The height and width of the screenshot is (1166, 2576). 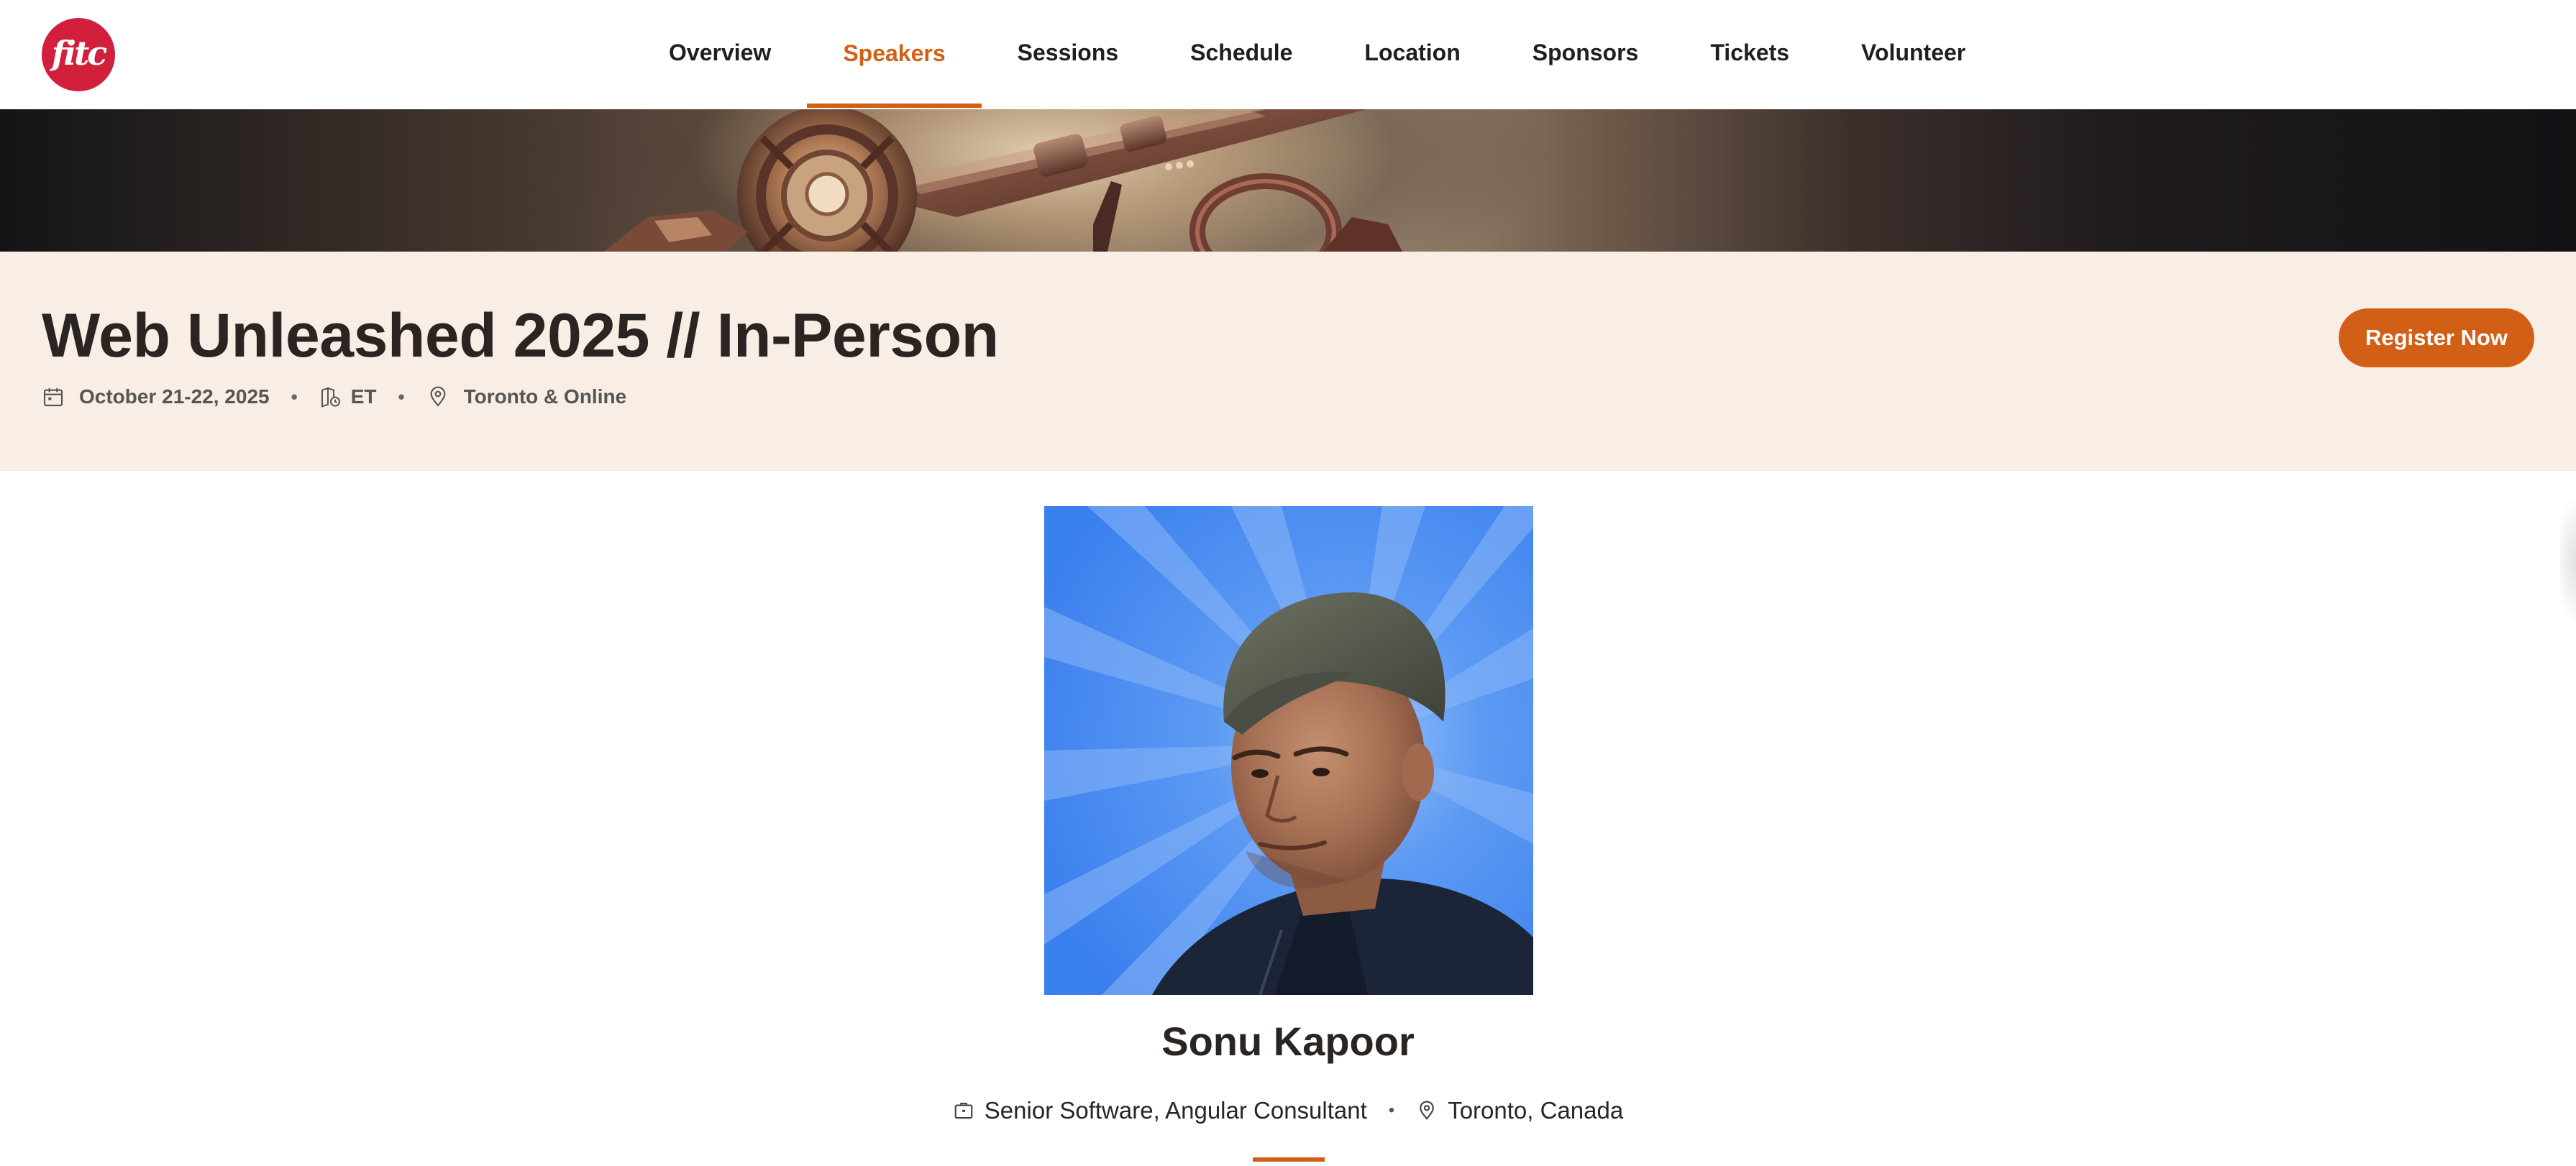 I want to click on nav-item-schedule: Schedule, so click(x=1241, y=52).